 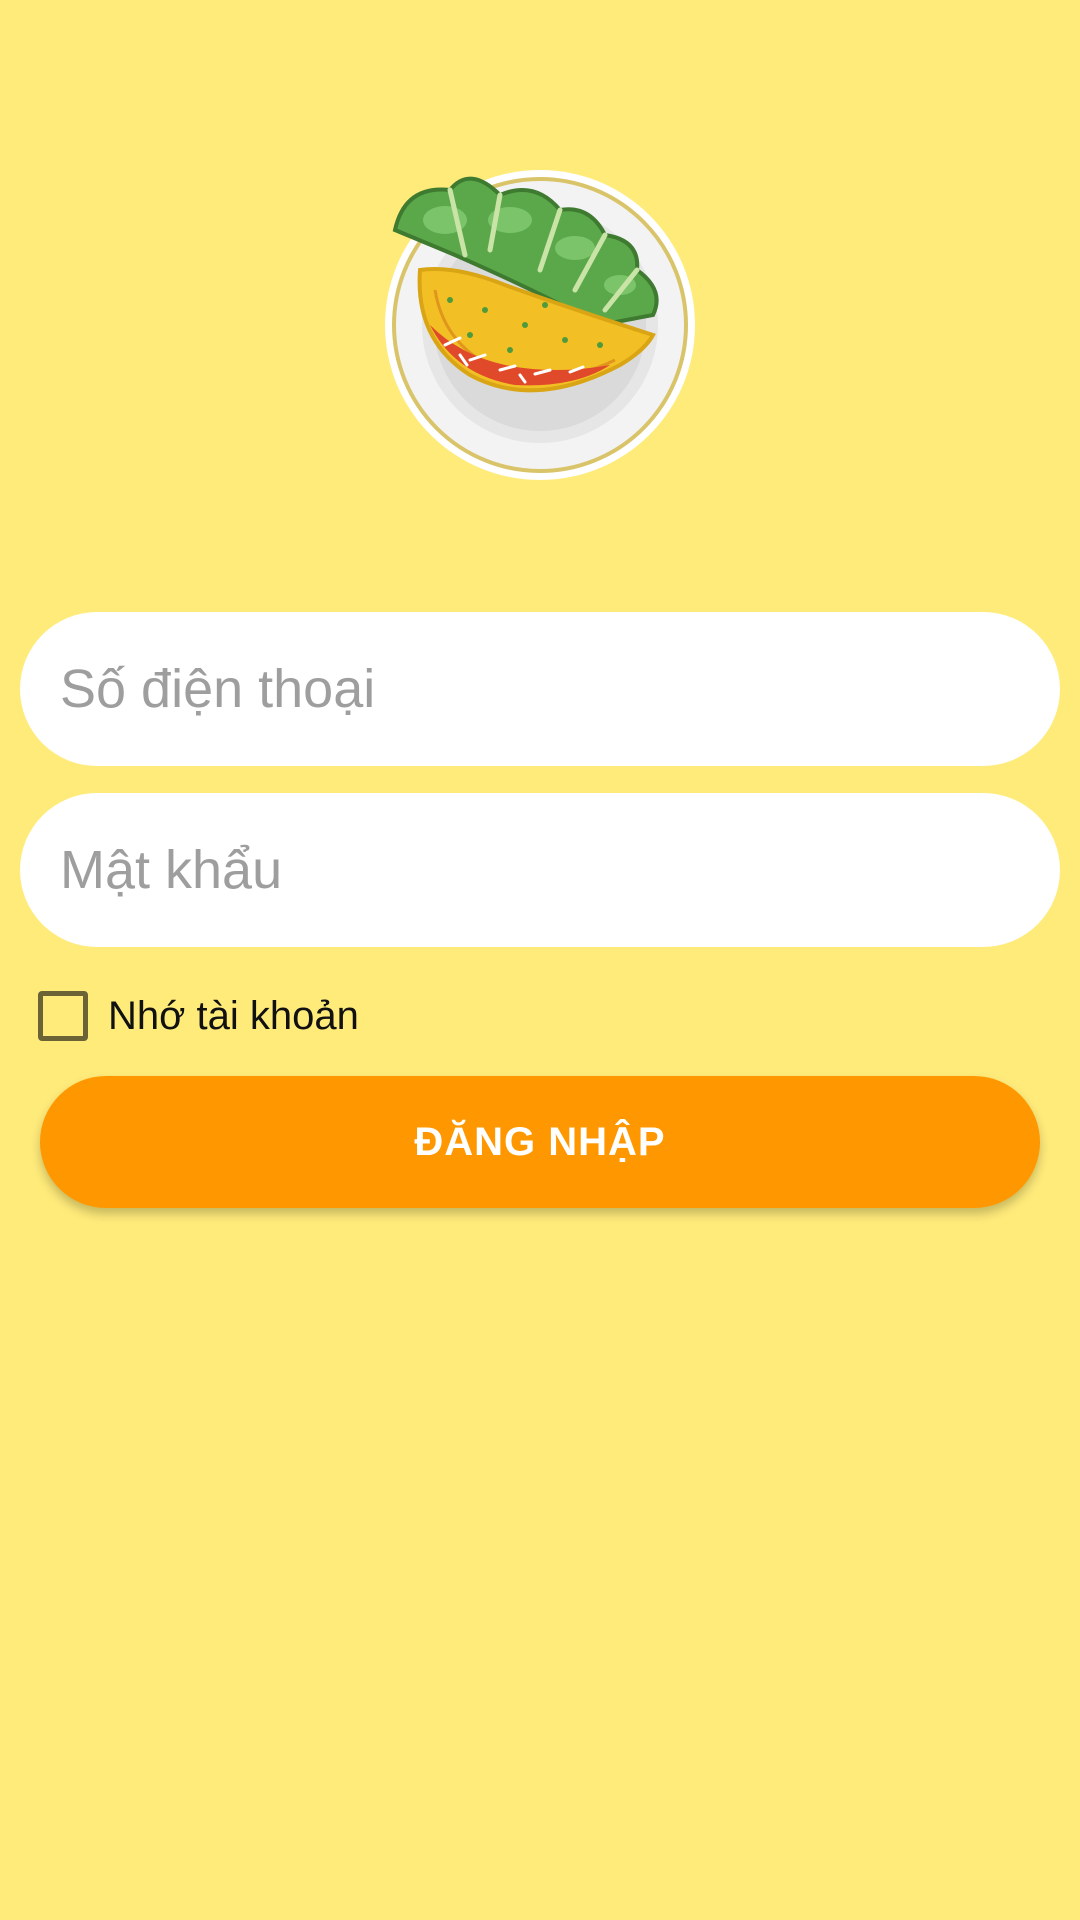 I want to click on banh-xeo-plate-icon, so click(x=540, y=325).